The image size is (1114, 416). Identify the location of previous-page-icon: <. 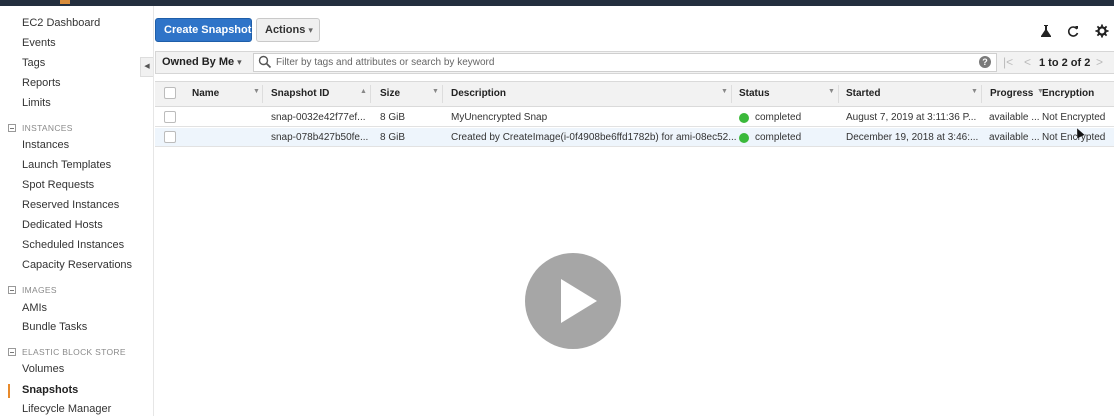
(1027, 62).